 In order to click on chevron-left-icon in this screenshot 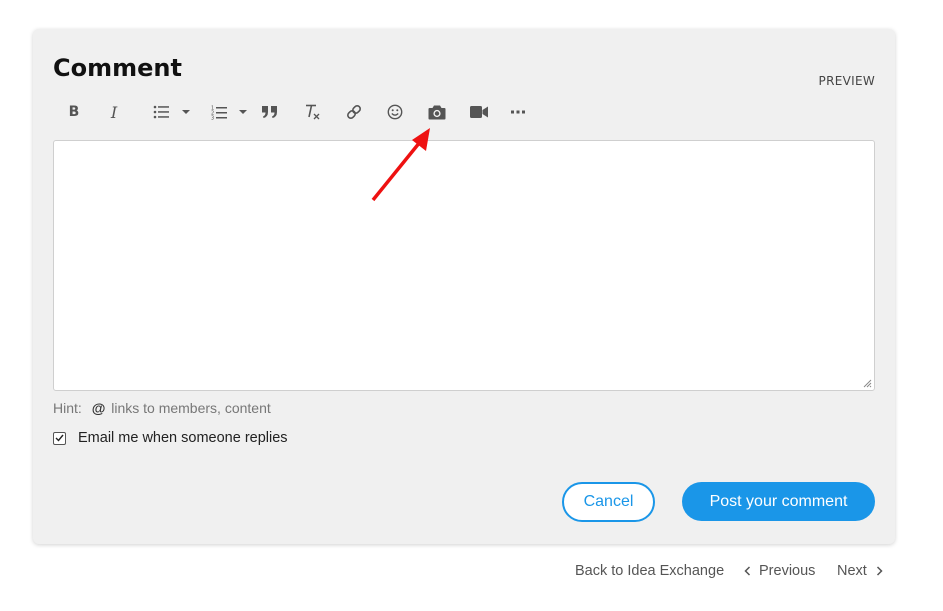, I will do `click(747, 571)`.